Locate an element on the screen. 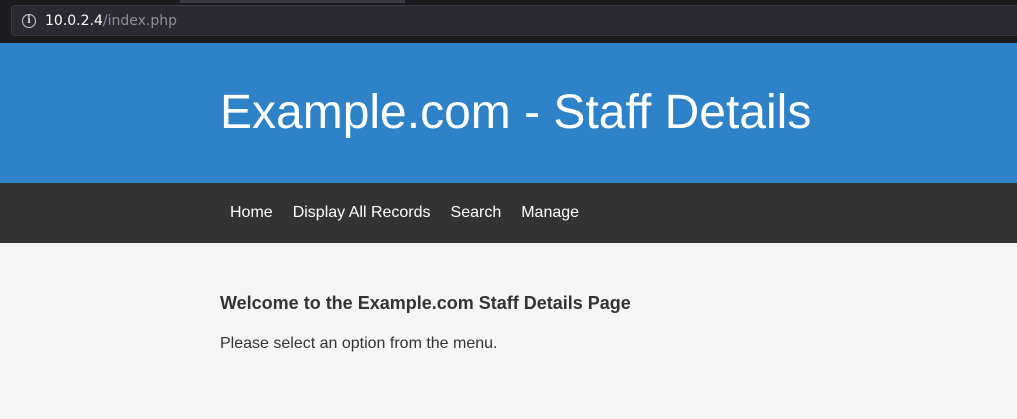 Image resolution: width=1017 pixels, height=419 pixels. nav-link-manage: Manage is located at coordinates (550, 213).